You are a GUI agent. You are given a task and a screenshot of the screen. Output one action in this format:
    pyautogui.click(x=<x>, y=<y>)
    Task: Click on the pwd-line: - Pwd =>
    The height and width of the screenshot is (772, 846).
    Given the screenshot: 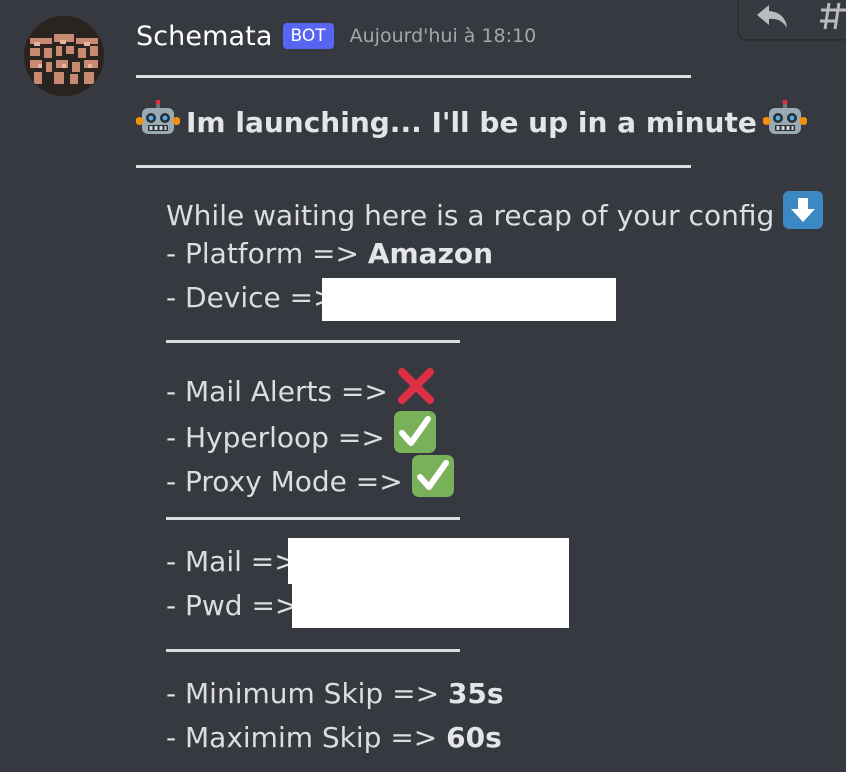 What is the action you would take?
    pyautogui.click(x=232, y=606)
    